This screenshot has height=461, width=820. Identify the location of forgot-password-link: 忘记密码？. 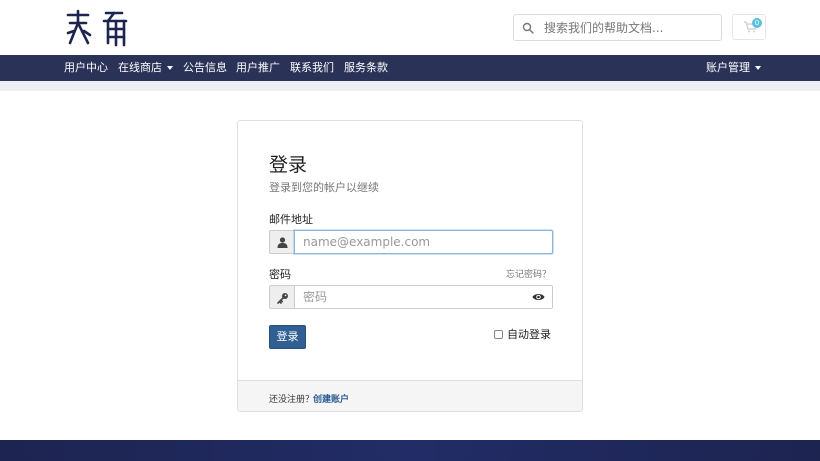
(528, 273).